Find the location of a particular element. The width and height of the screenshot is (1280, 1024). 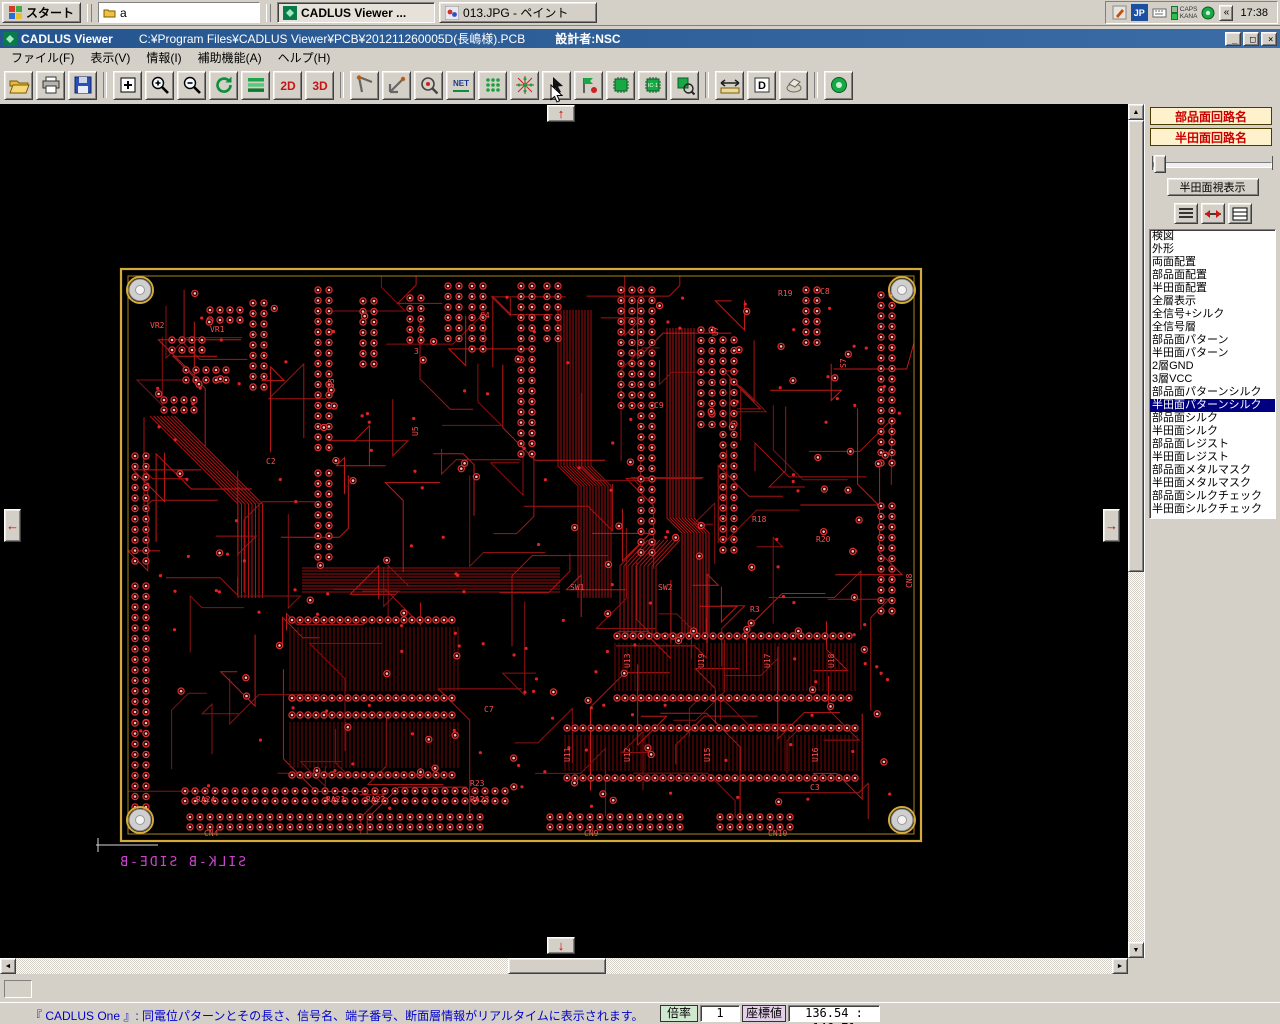

scroll-right-button: ► is located at coordinates (1120, 966).